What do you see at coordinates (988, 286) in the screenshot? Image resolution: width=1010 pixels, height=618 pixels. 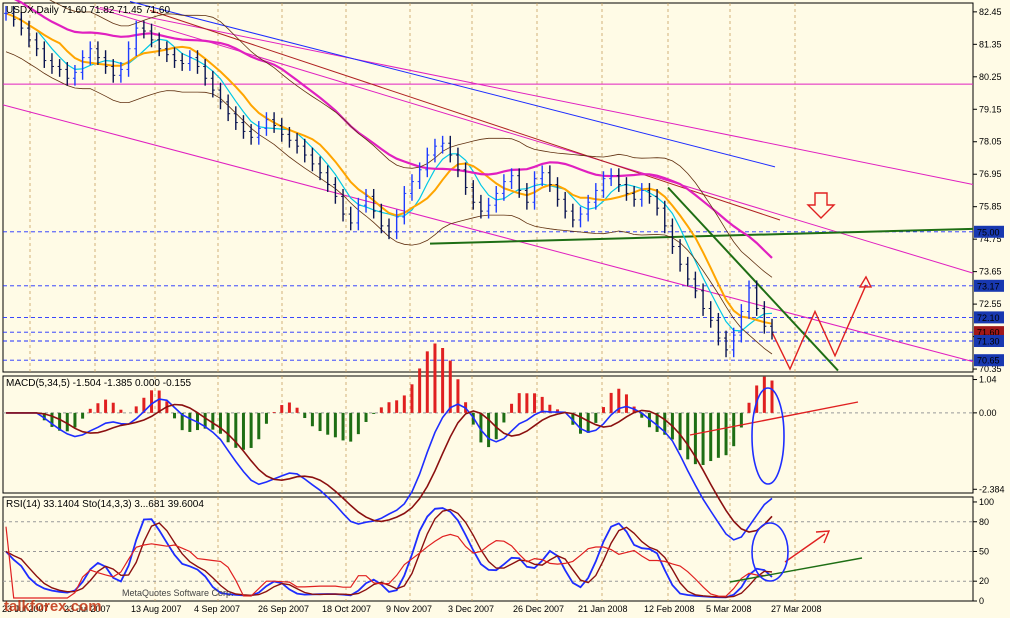 I see `price-box-label: 73.17` at bounding box center [988, 286].